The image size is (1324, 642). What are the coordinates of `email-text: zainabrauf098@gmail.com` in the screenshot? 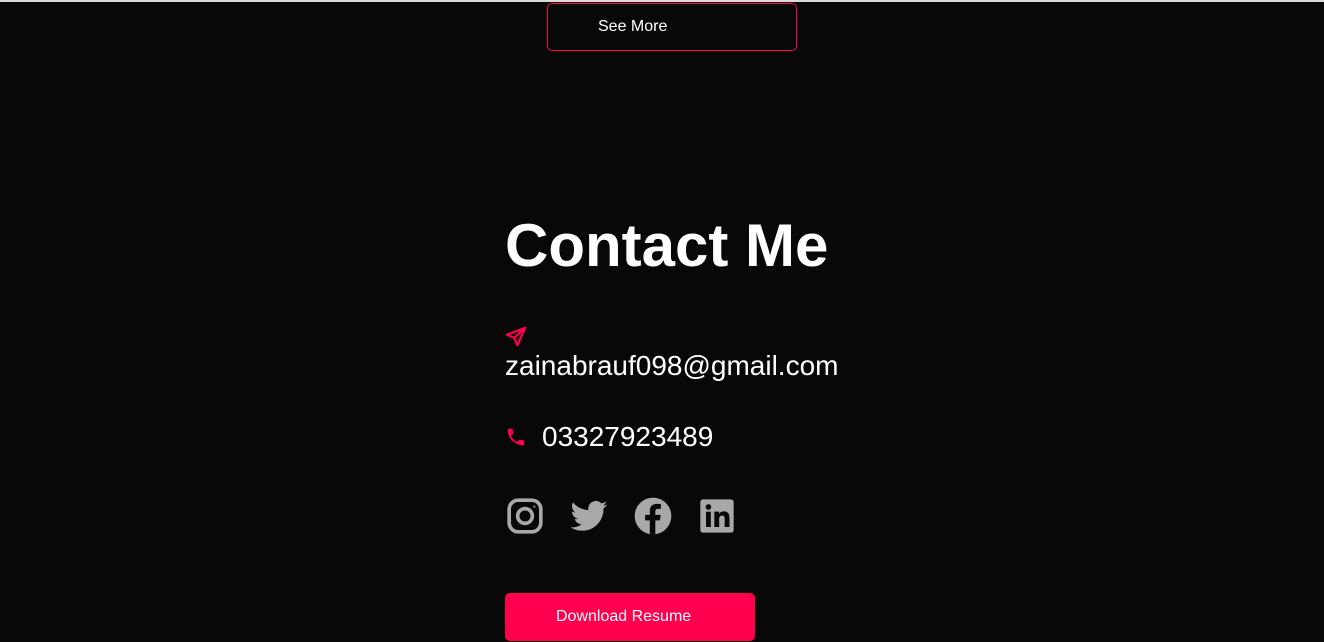 It's located at (672, 365).